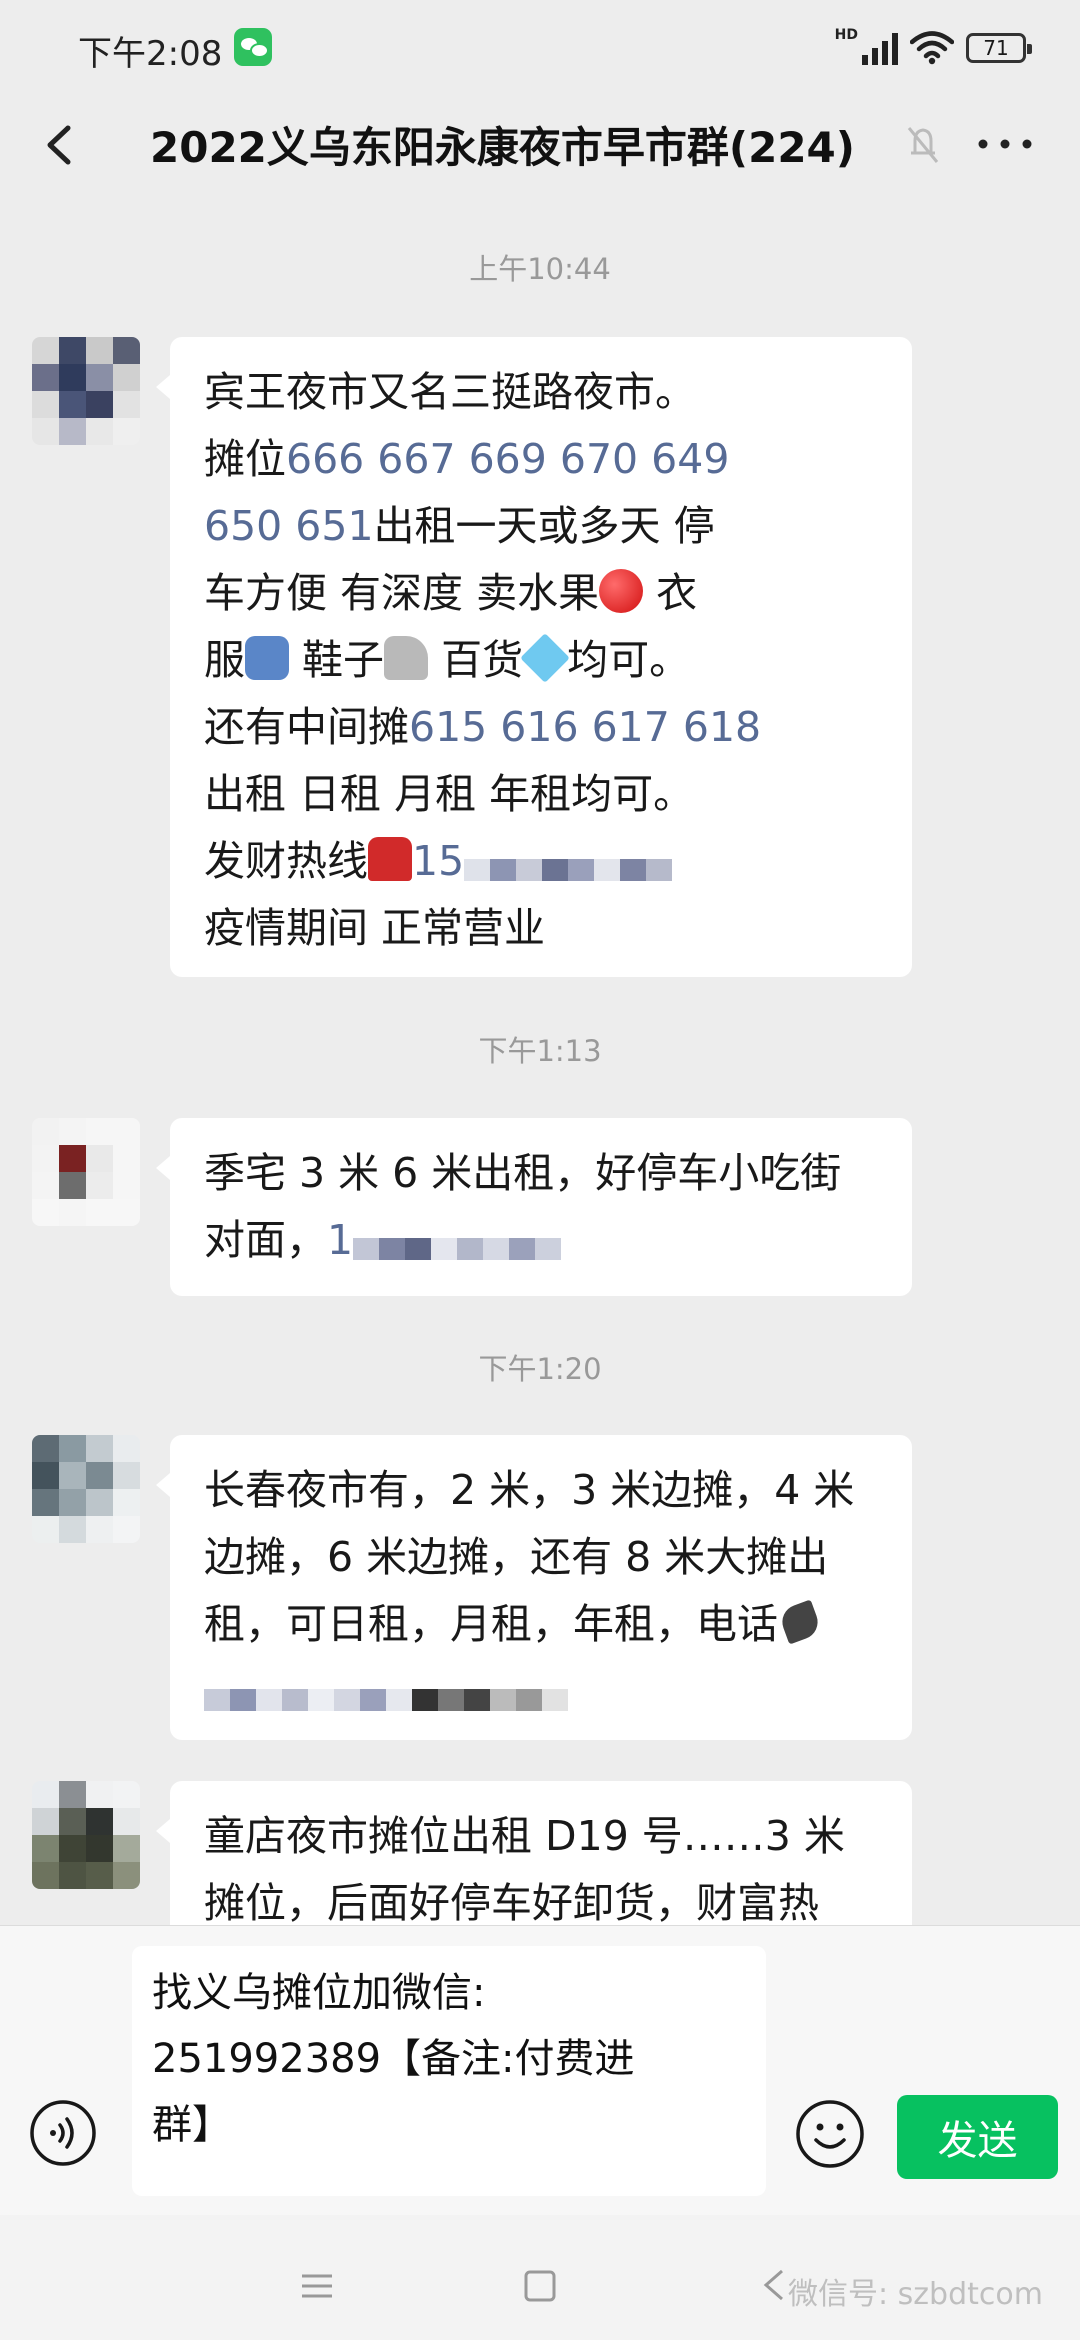 The height and width of the screenshot is (2340, 1080). What do you see at coordinates (830, 2134) in the screenshot?
I see `emoji-icon` at bounding box center [830, 2134].